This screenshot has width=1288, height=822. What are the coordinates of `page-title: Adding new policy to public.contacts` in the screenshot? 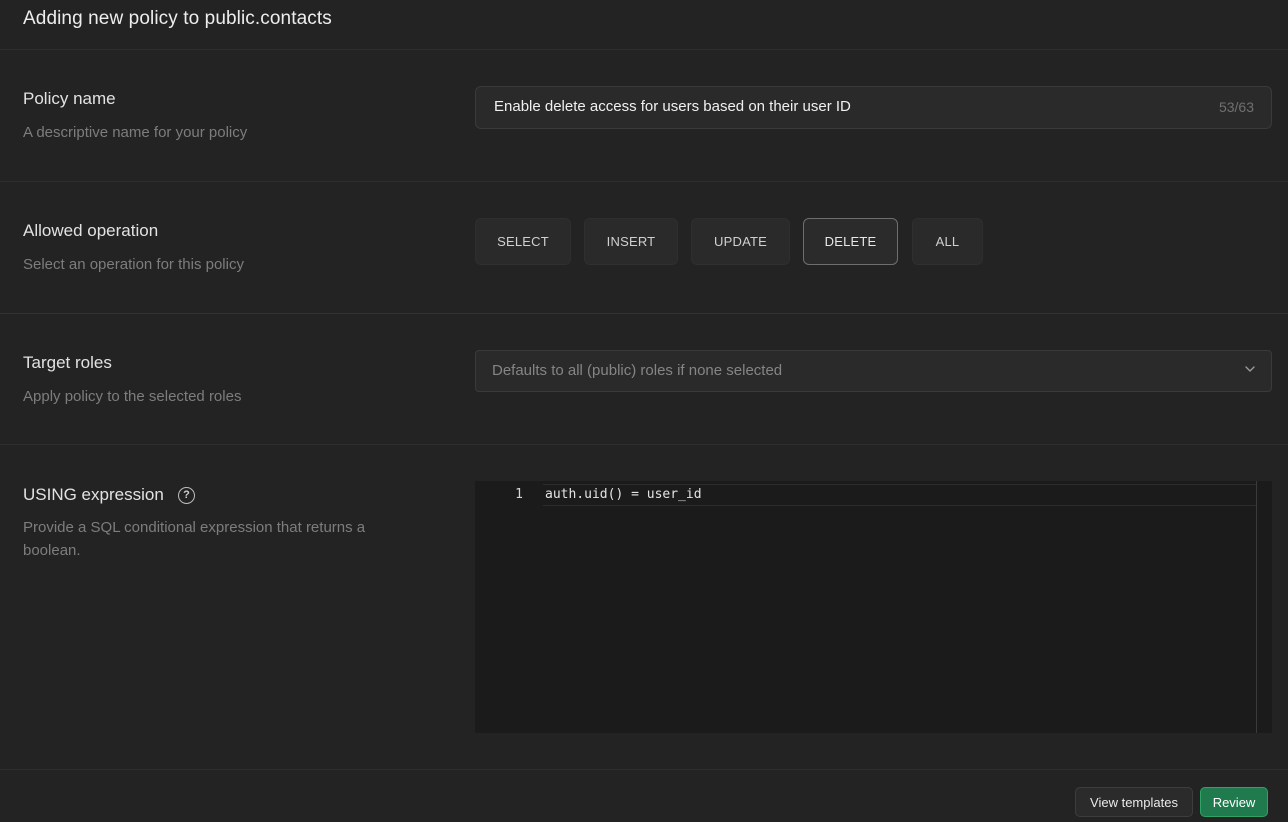 It's located at (177, 18).